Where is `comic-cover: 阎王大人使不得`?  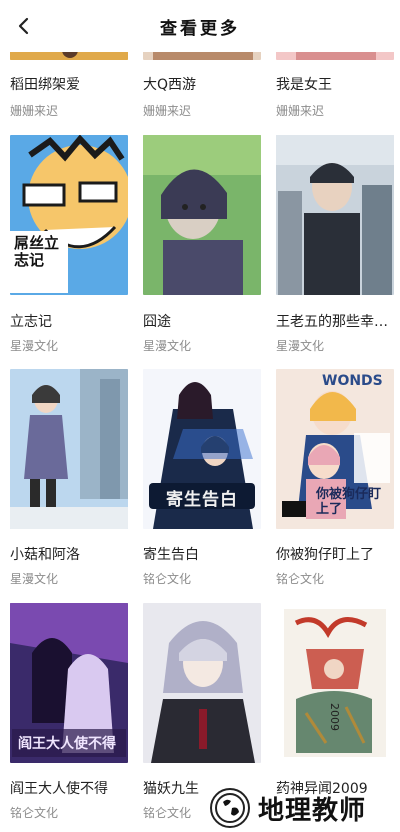 comic-cover: 阎王大人使不得 is located at coordinates (69, 683).